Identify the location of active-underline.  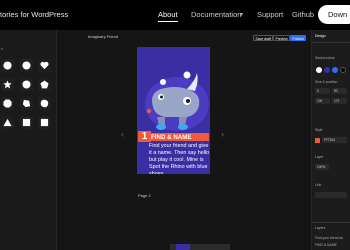
(168, 21).